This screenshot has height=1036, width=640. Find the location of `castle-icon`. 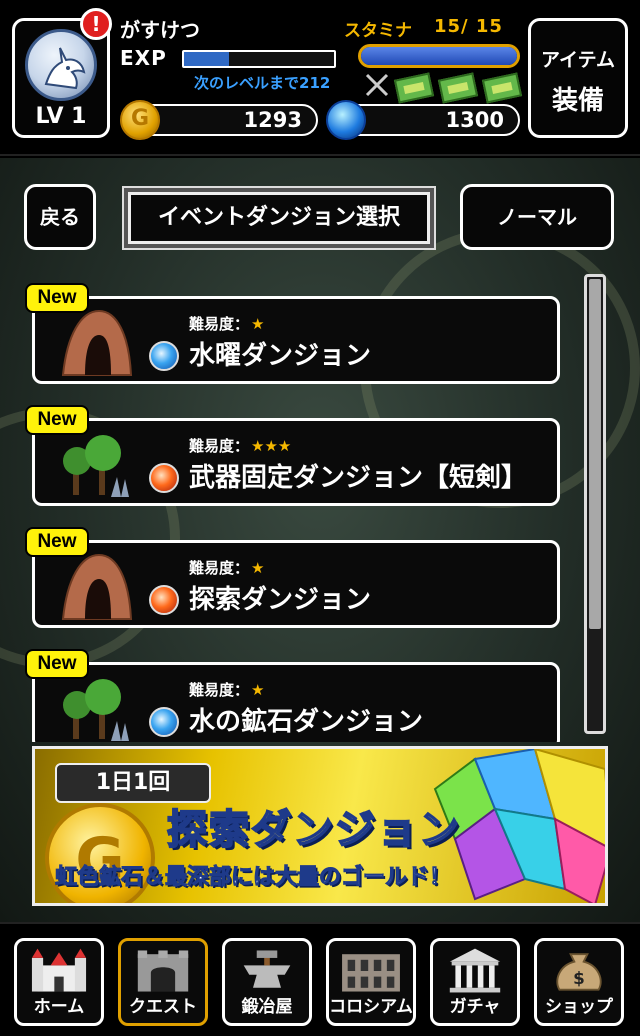

castle-icon is located at coordinates (59, 970).